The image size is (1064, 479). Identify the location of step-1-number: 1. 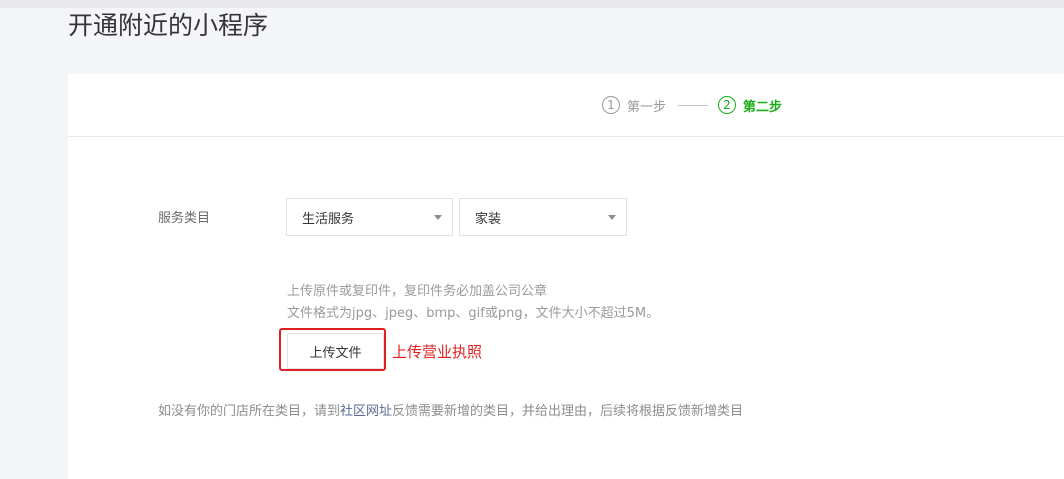
(611, 105).